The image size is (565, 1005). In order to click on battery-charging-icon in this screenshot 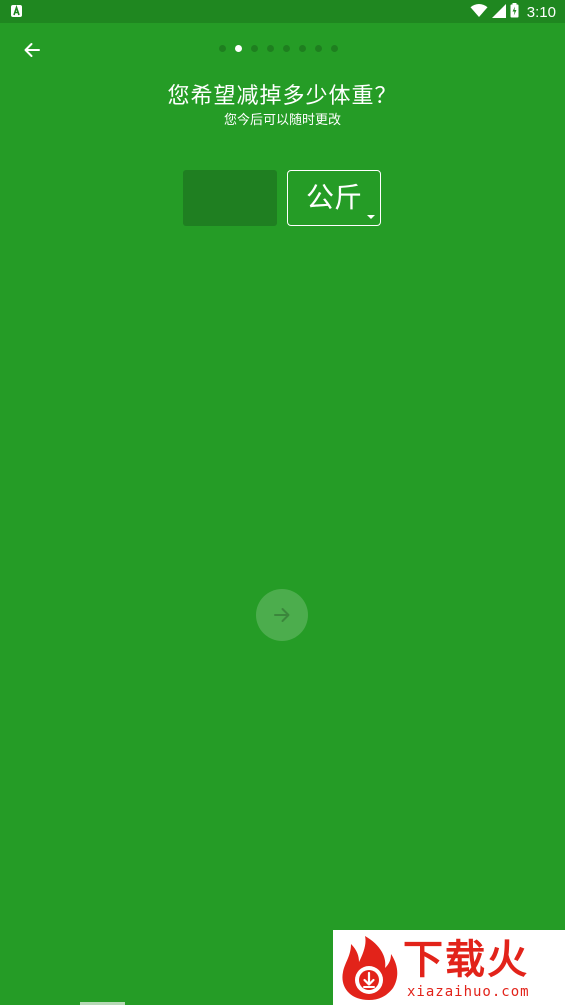, I will do `click(514, 12)`.